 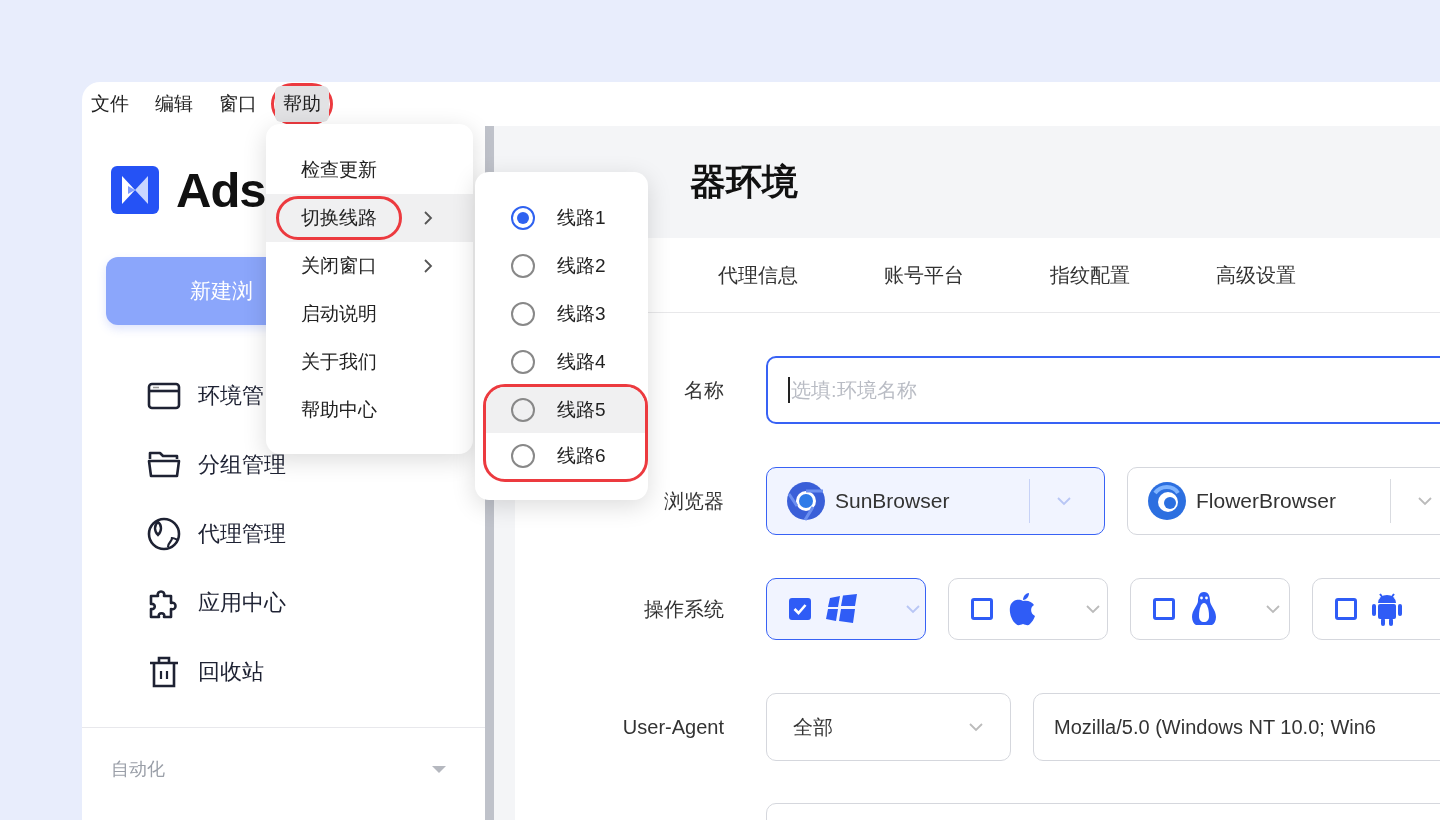 I want to click on browser-name: SunBrowser, so click(x=893, y=501).